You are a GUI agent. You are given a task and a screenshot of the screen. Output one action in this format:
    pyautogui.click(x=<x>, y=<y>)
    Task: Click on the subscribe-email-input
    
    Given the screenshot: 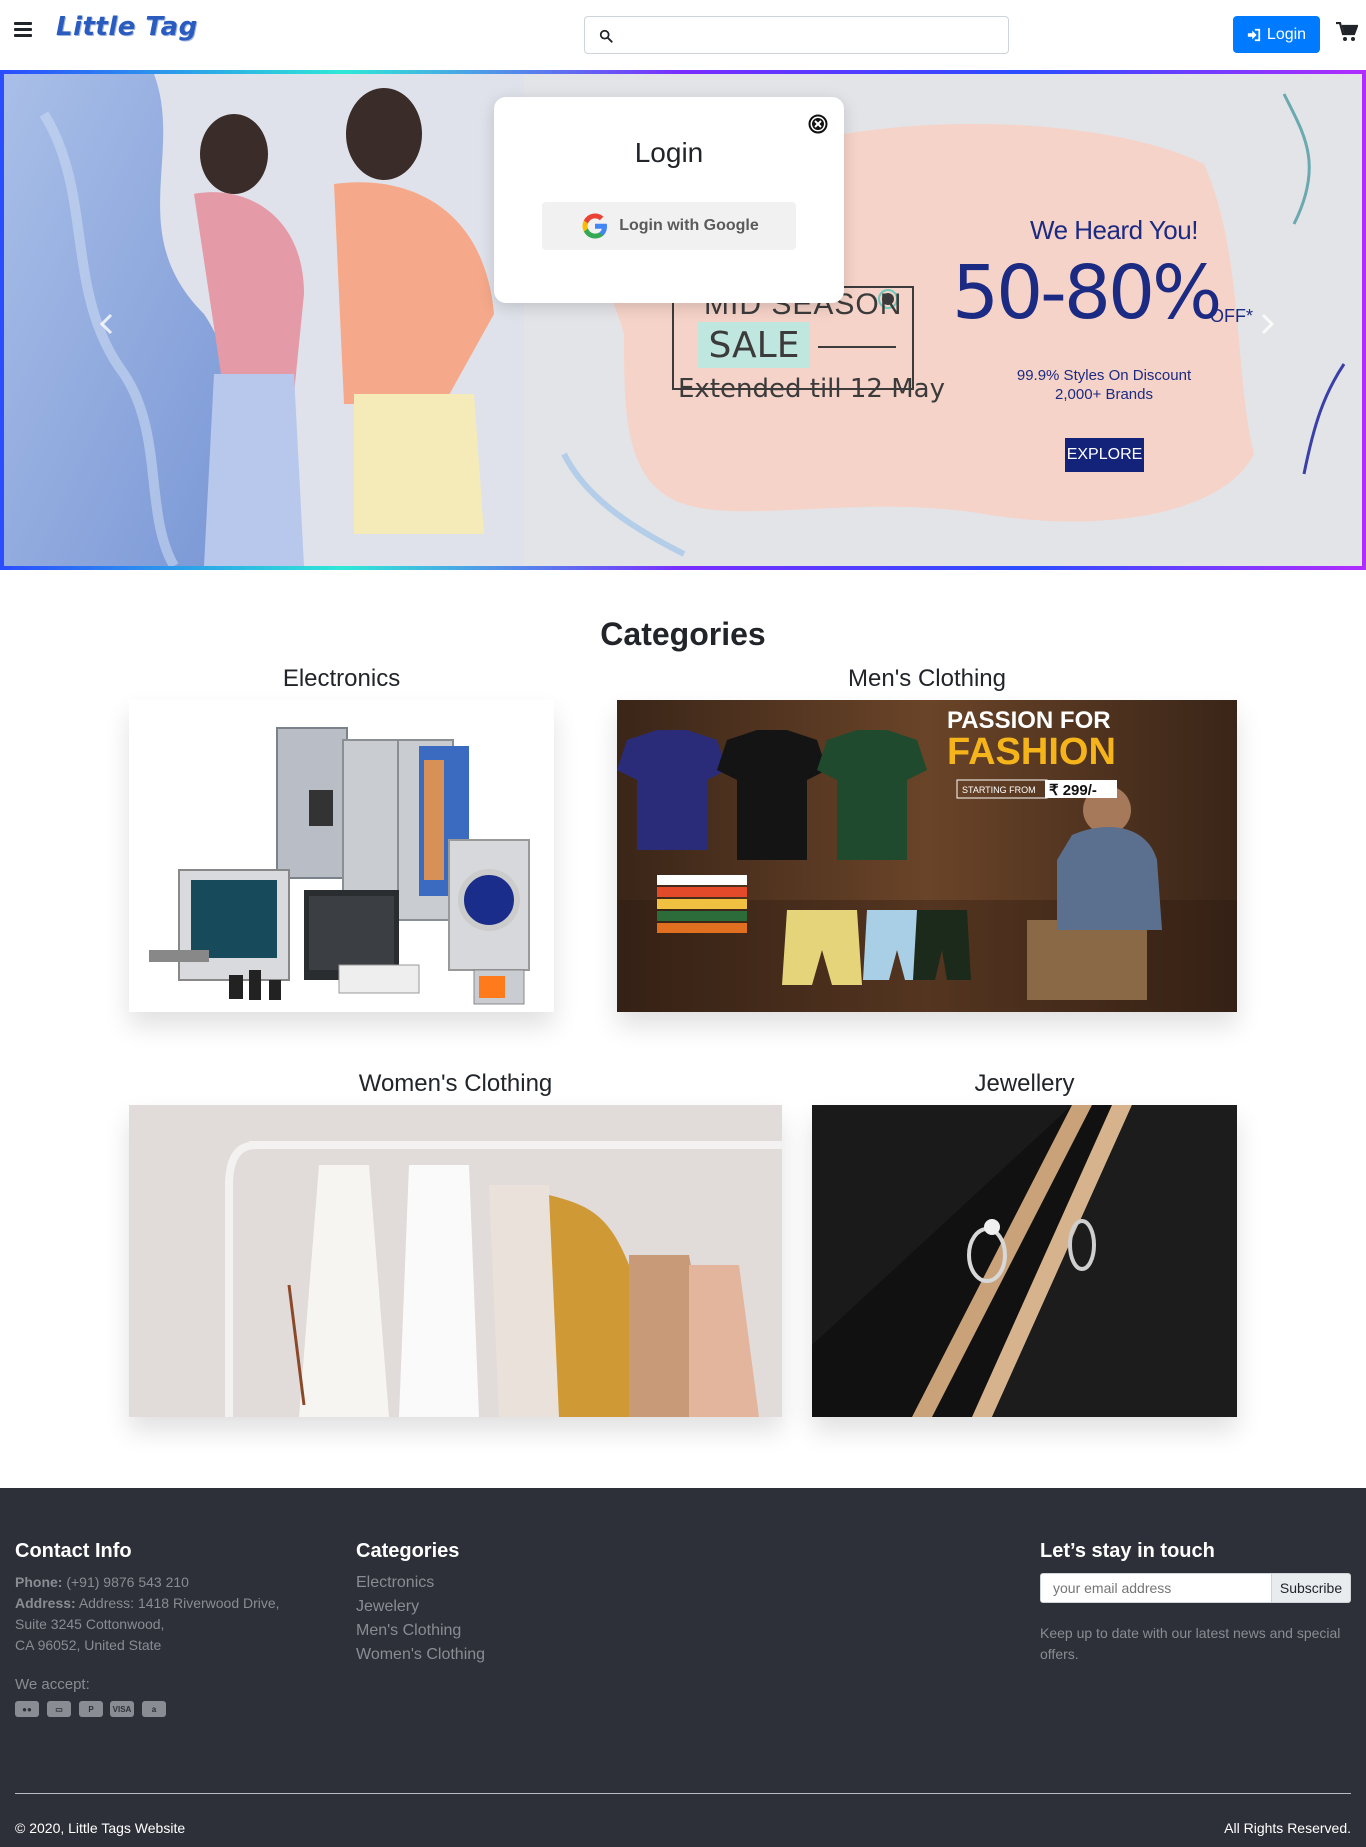 What is the action you would take?
    pyautogui.click(x=1156, y=1588)
    